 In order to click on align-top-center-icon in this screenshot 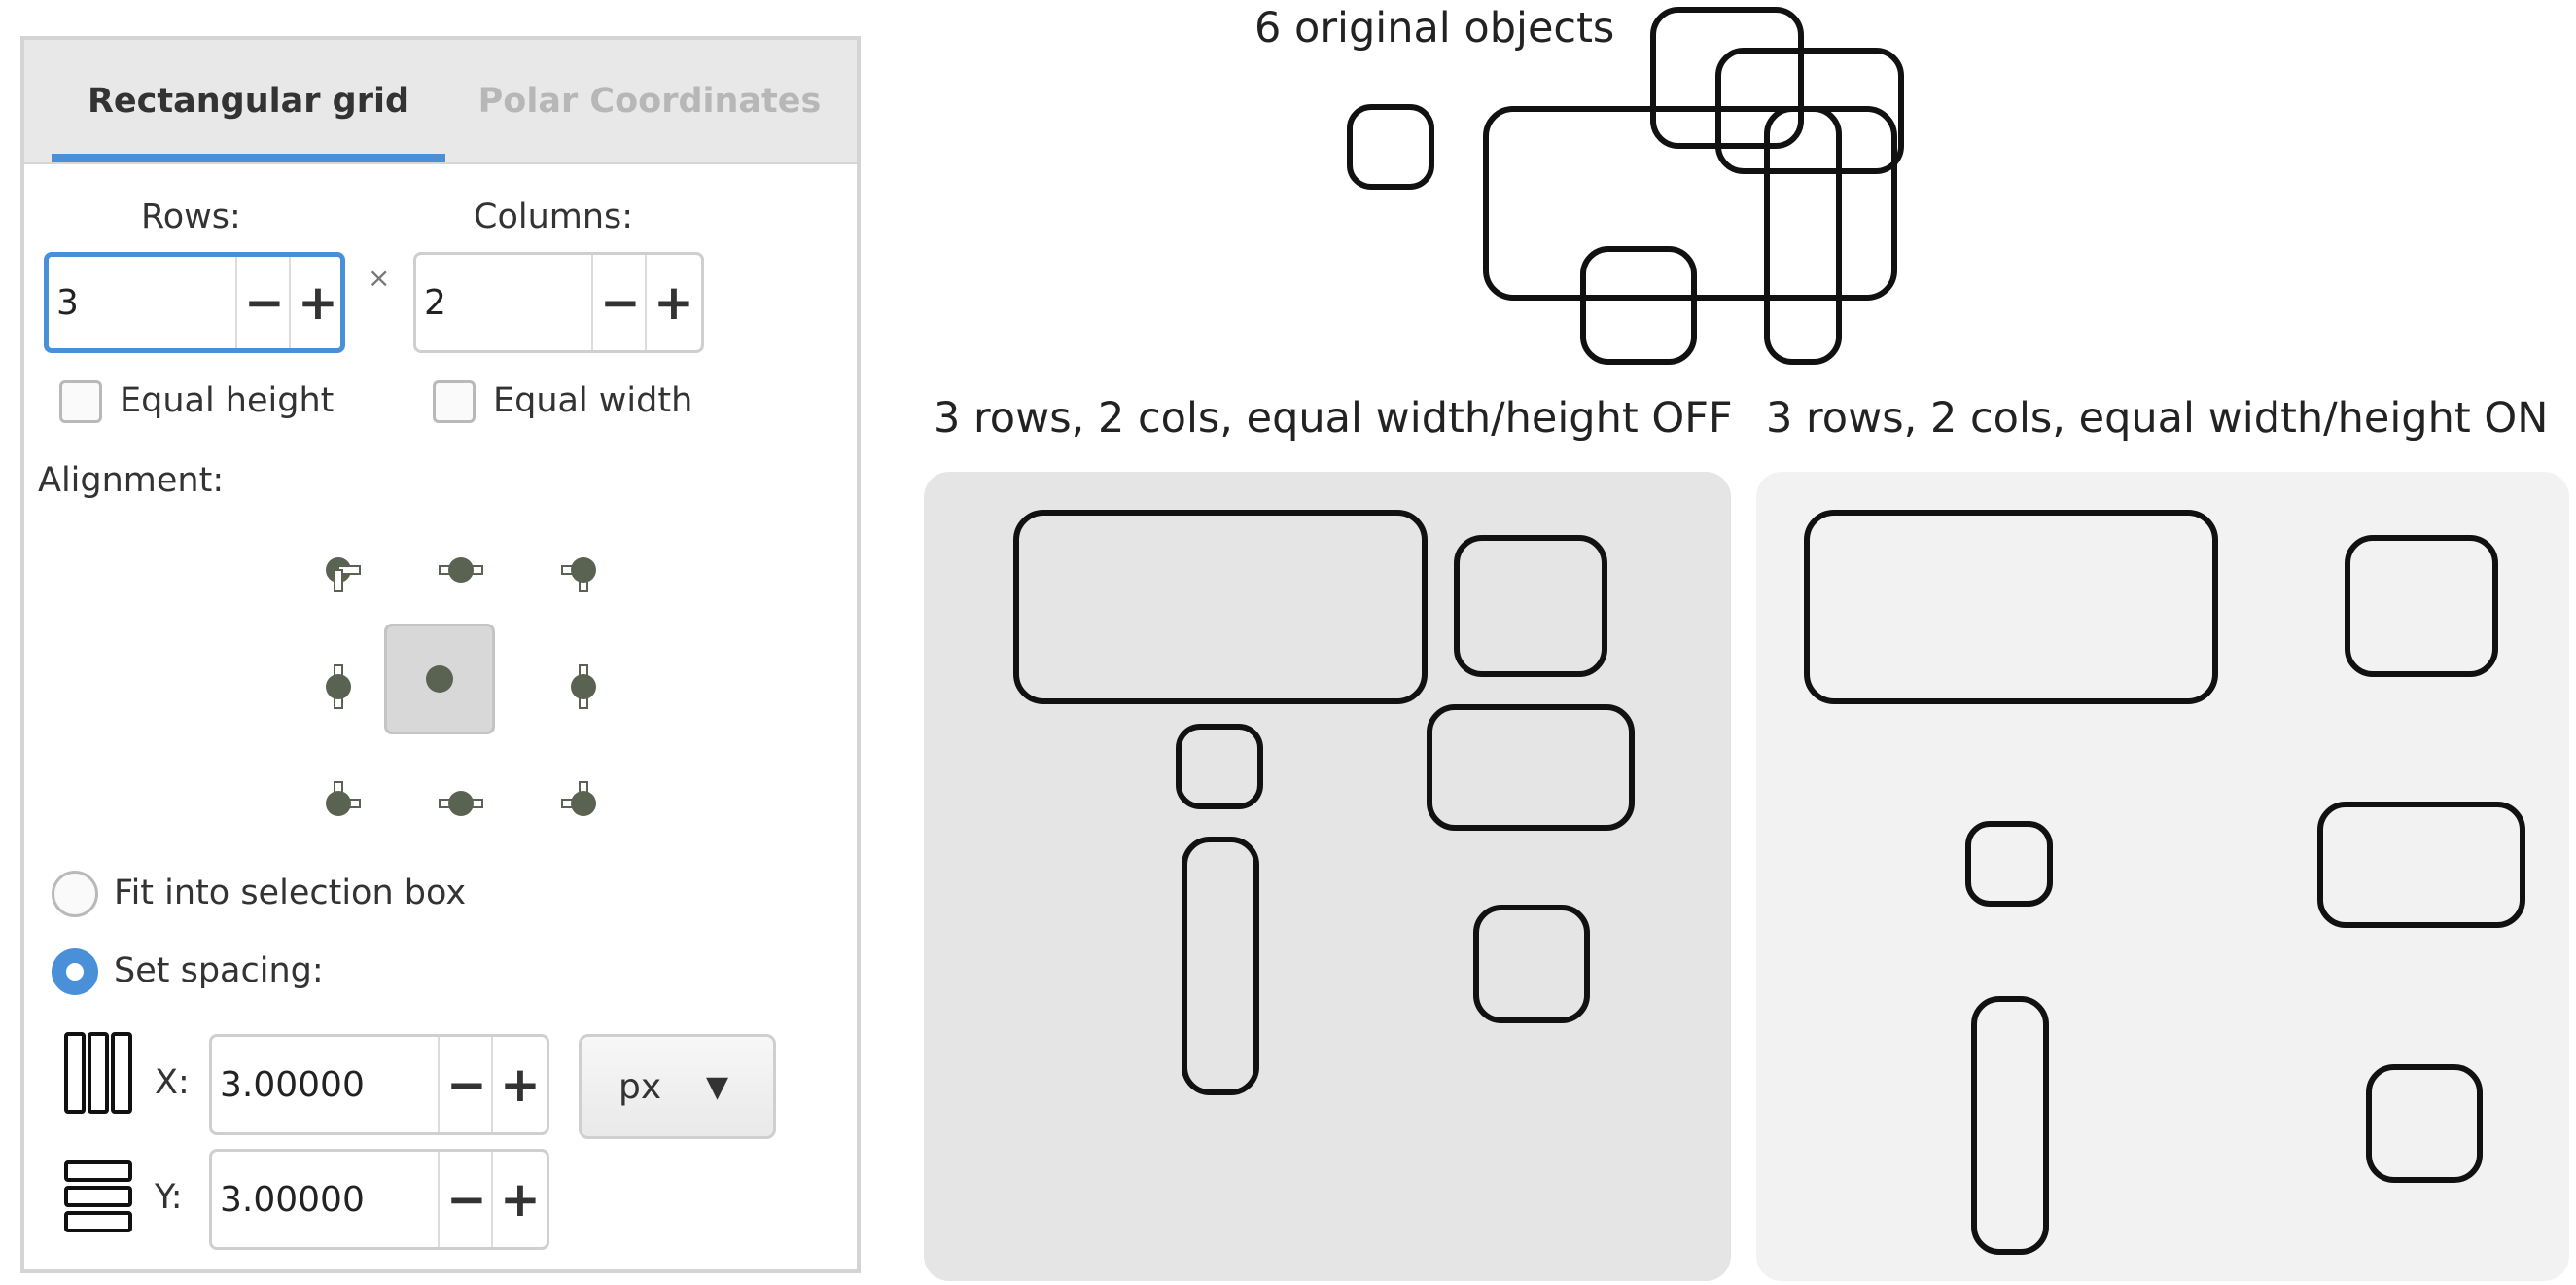, I will do `click(461, 570)`.